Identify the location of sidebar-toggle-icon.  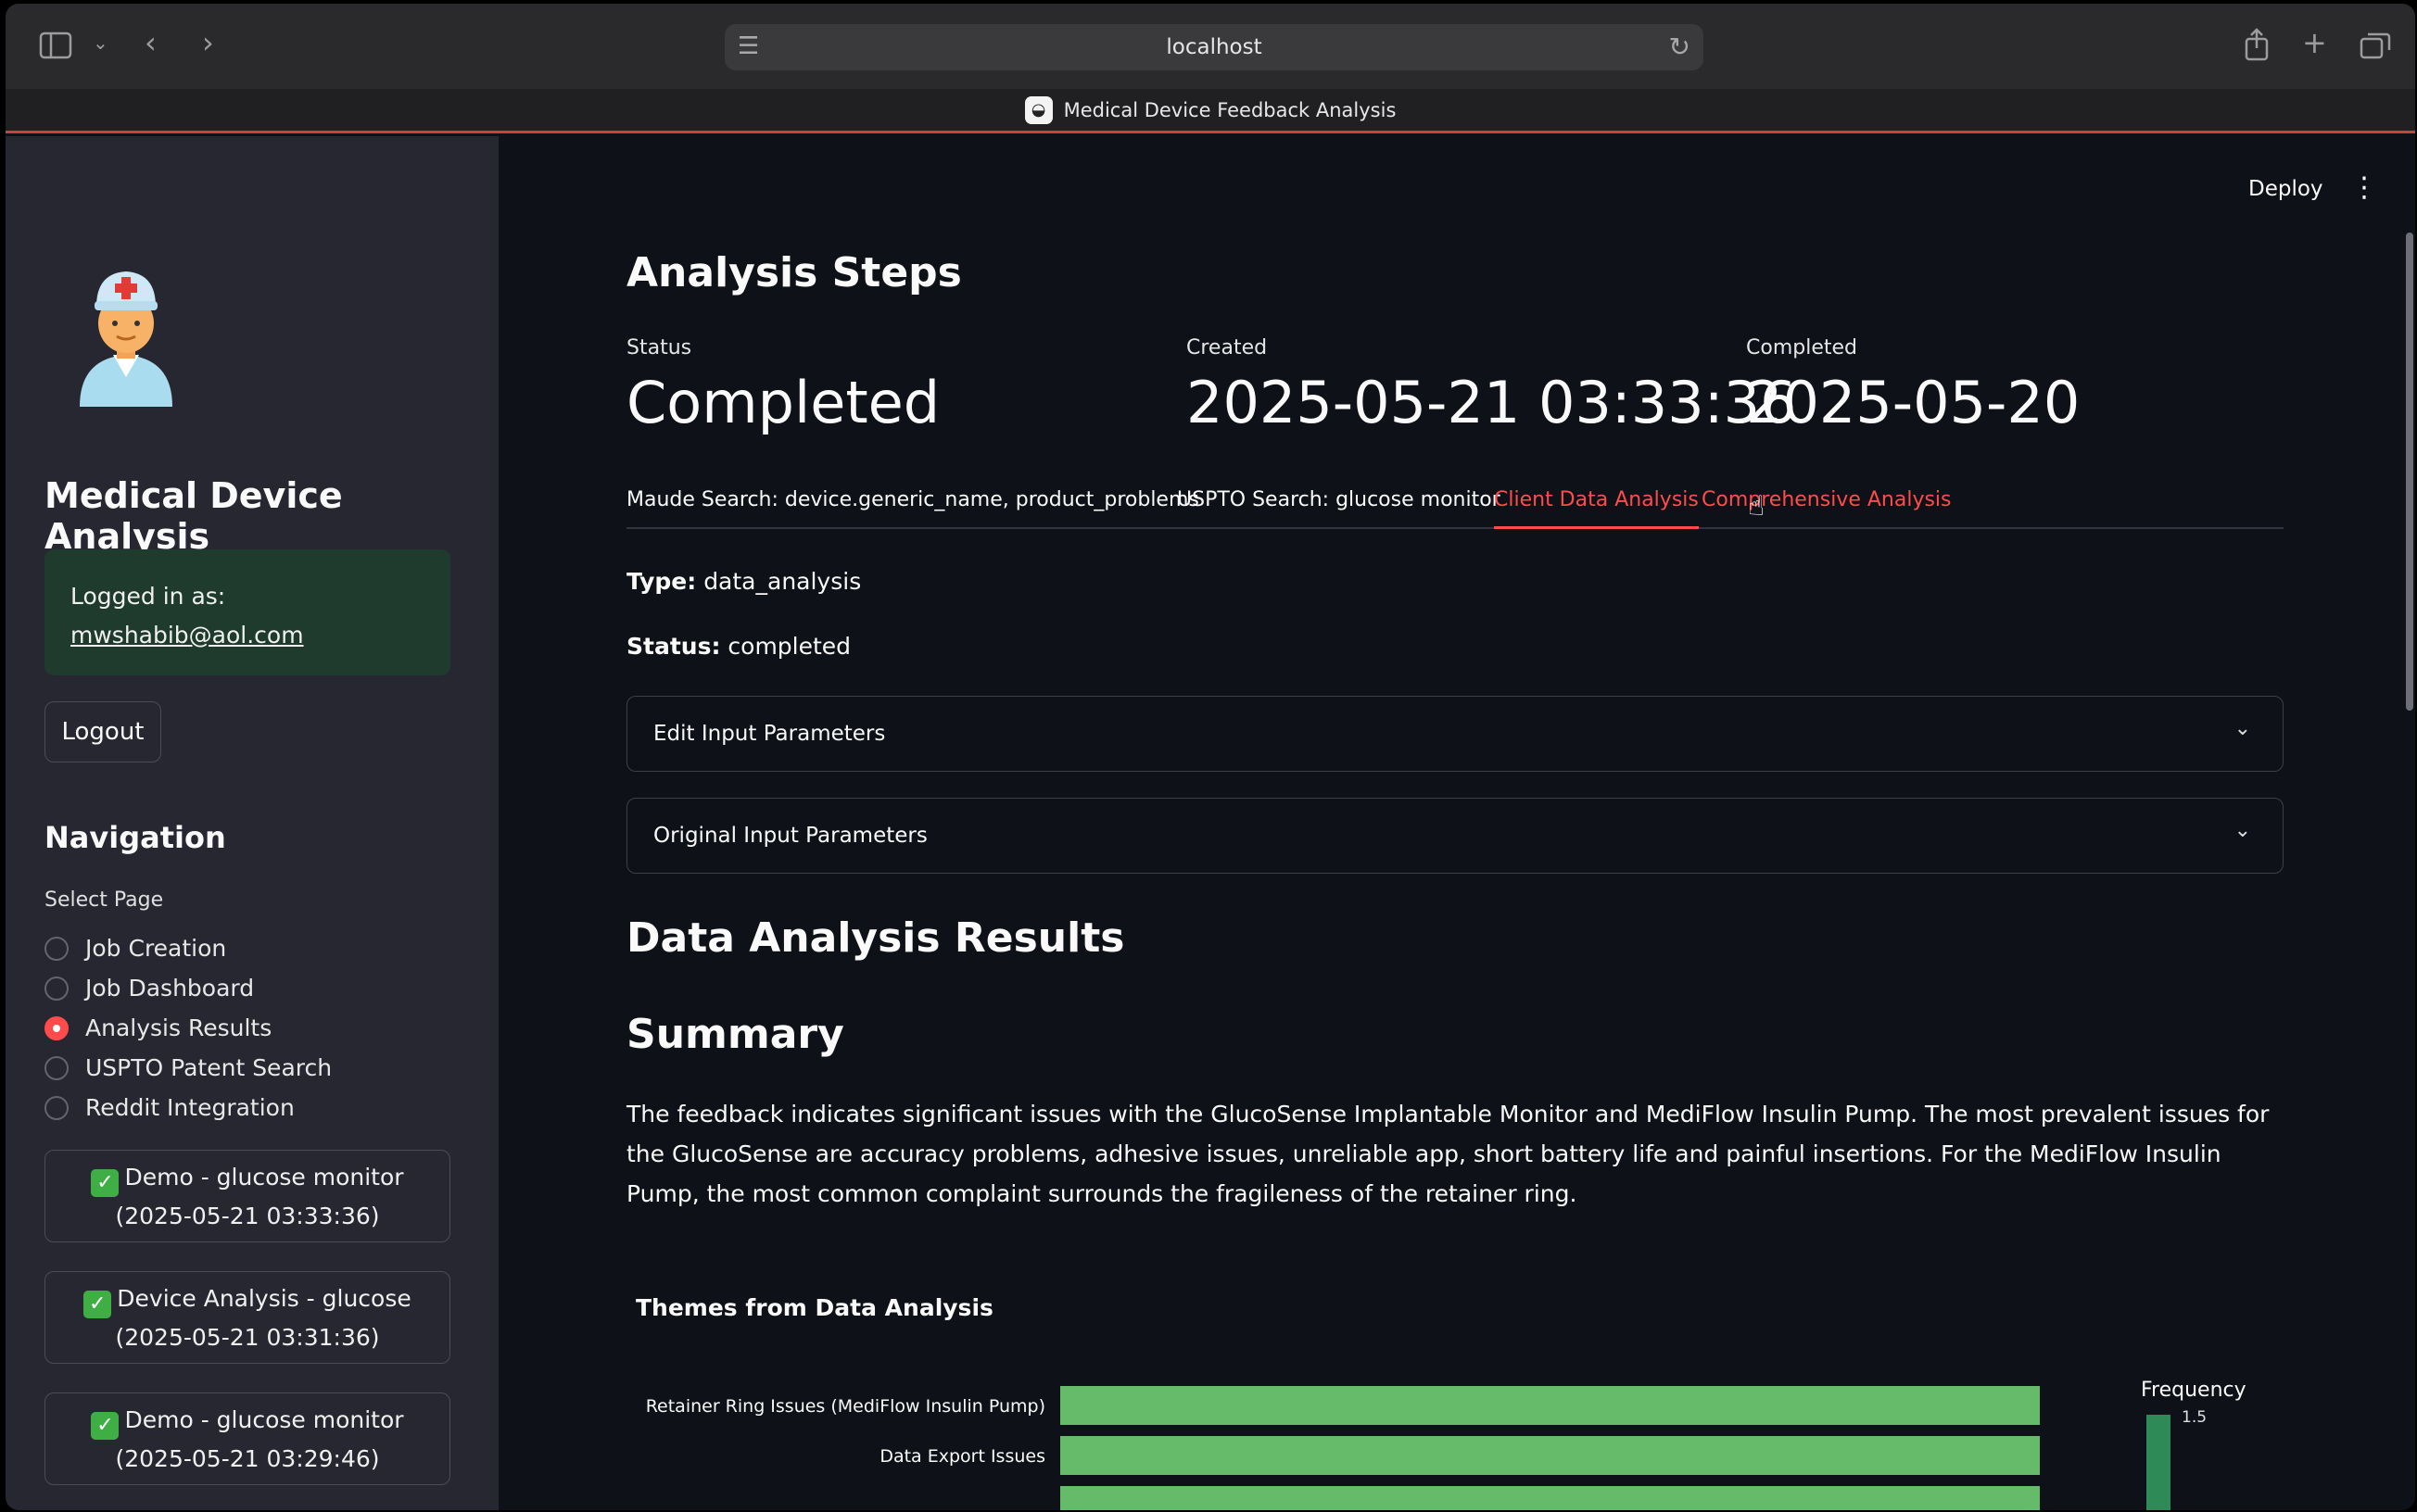
(55, 45).